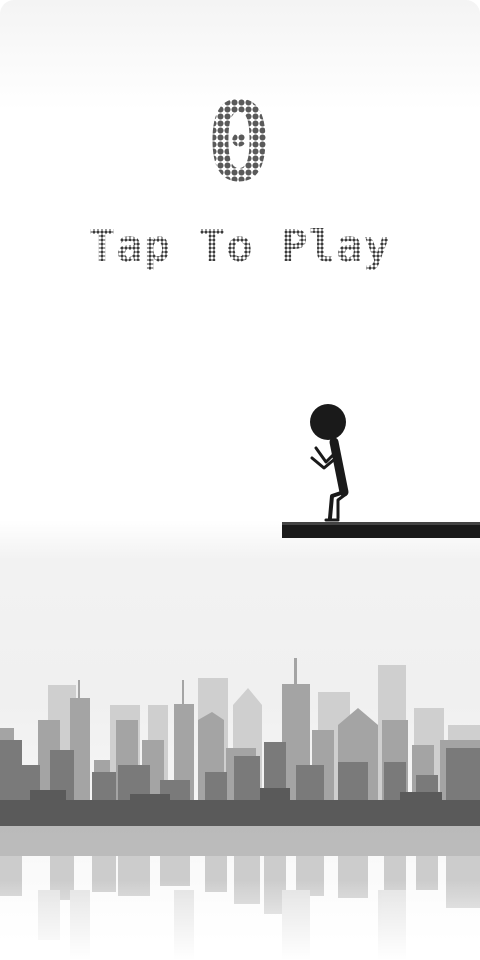 Image resolution: width=480 pixels, height=960 pixels. Describe the element at coordinates (240, 142) in the screenshot. I see `score-counter: 0` at that location.